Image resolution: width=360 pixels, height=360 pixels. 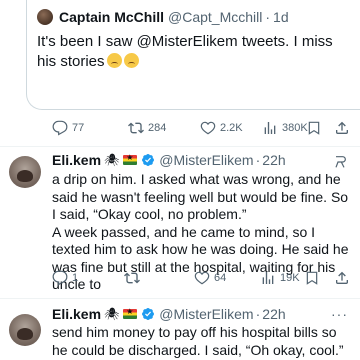 I want to click on more-options-button: ···, so click(x=339, y=314).